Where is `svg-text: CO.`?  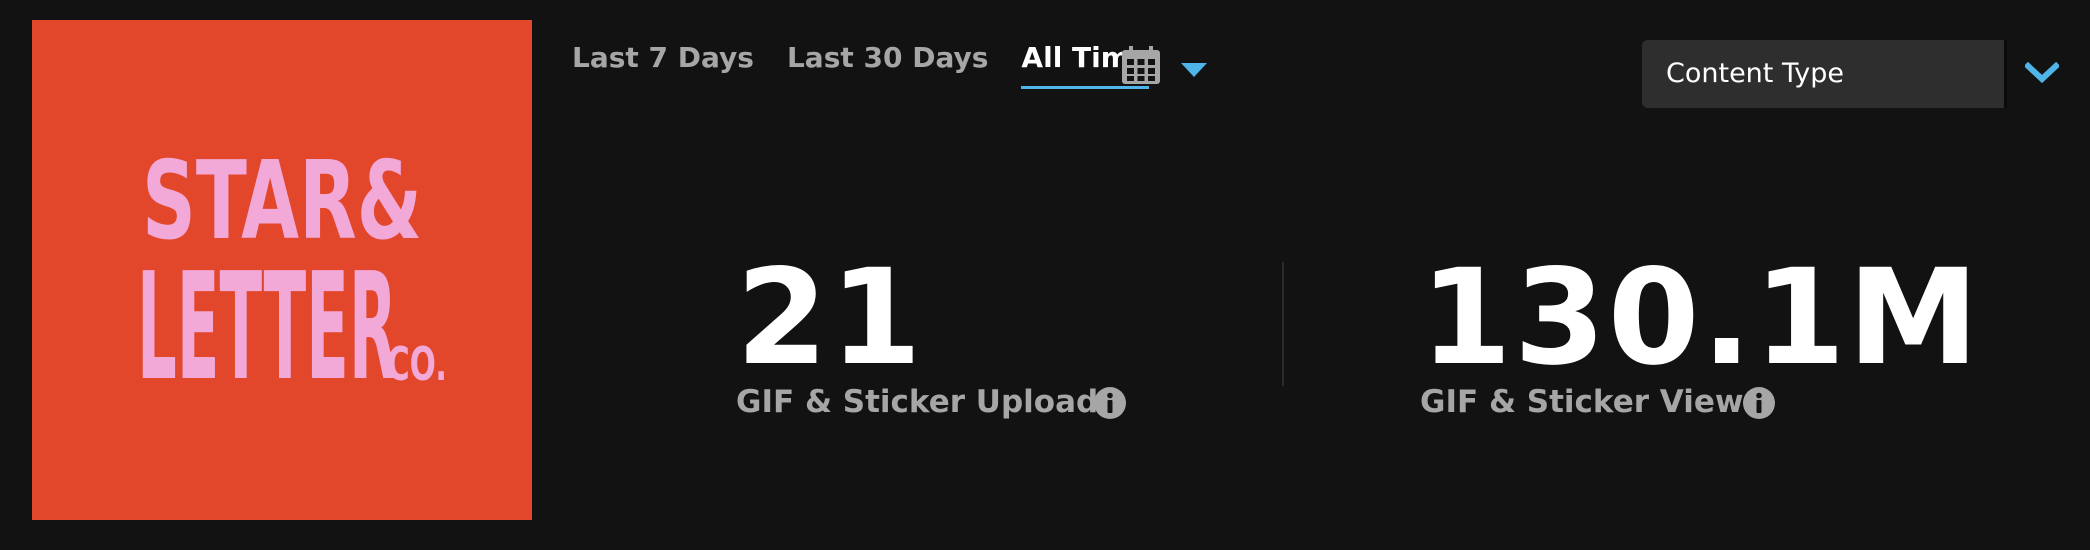
svg-text: CO. is located at coordinates (417, 364).